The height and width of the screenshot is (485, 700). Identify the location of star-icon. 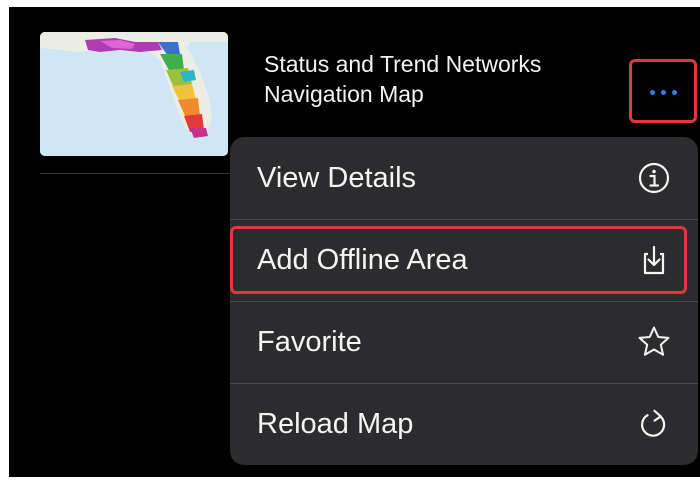
(654, 342).